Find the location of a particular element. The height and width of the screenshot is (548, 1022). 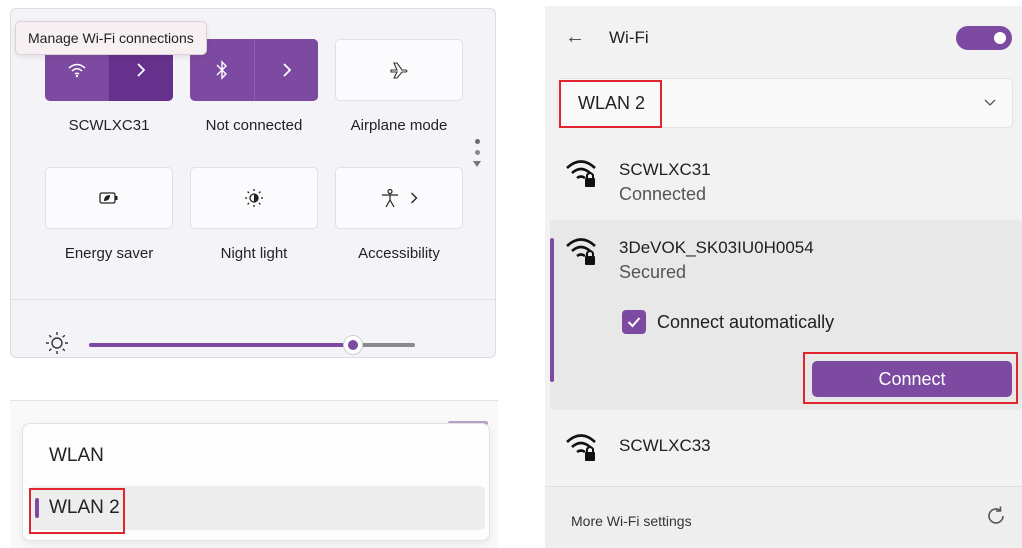

scroll-down-icon is located at coordinates (477, 164).